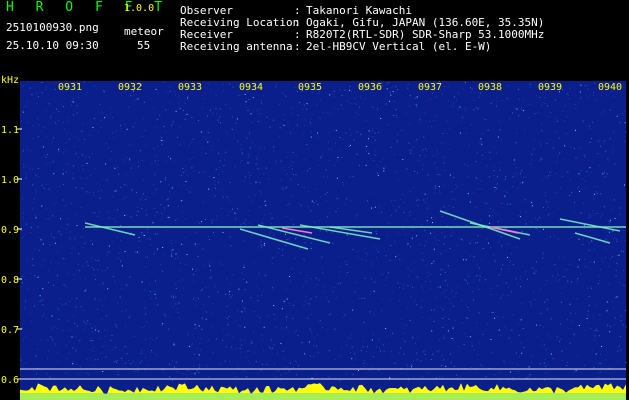  Describe the element at coordinates (251, 87) in the screenshot. I see `time-tick-label: 0934` at that location.